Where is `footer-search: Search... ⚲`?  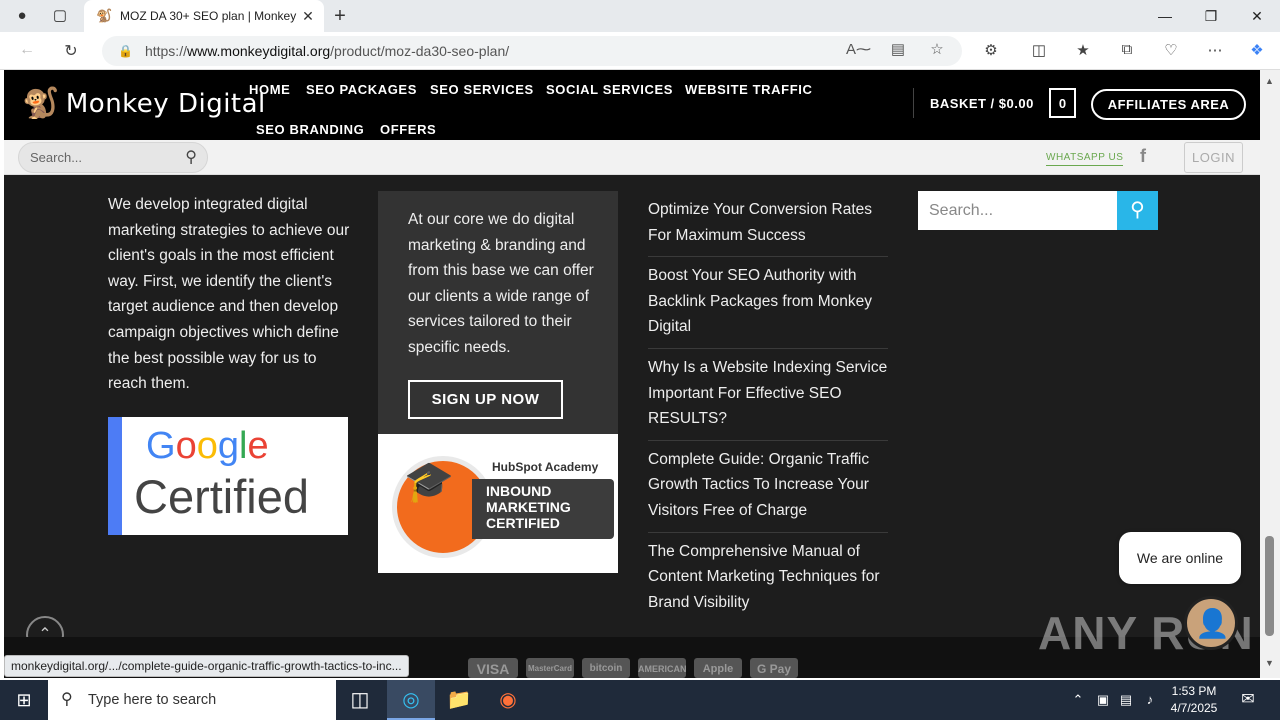 footer-search: Search... ⚲ is located at coordinates (1038, 210).